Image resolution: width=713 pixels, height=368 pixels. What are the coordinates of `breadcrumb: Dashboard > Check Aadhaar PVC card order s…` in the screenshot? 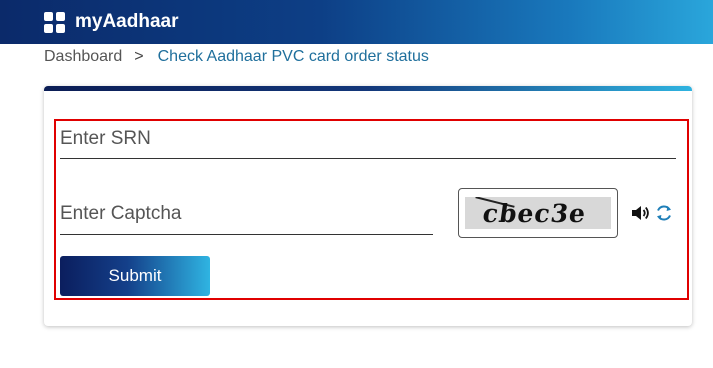 It's located at (236, 57).